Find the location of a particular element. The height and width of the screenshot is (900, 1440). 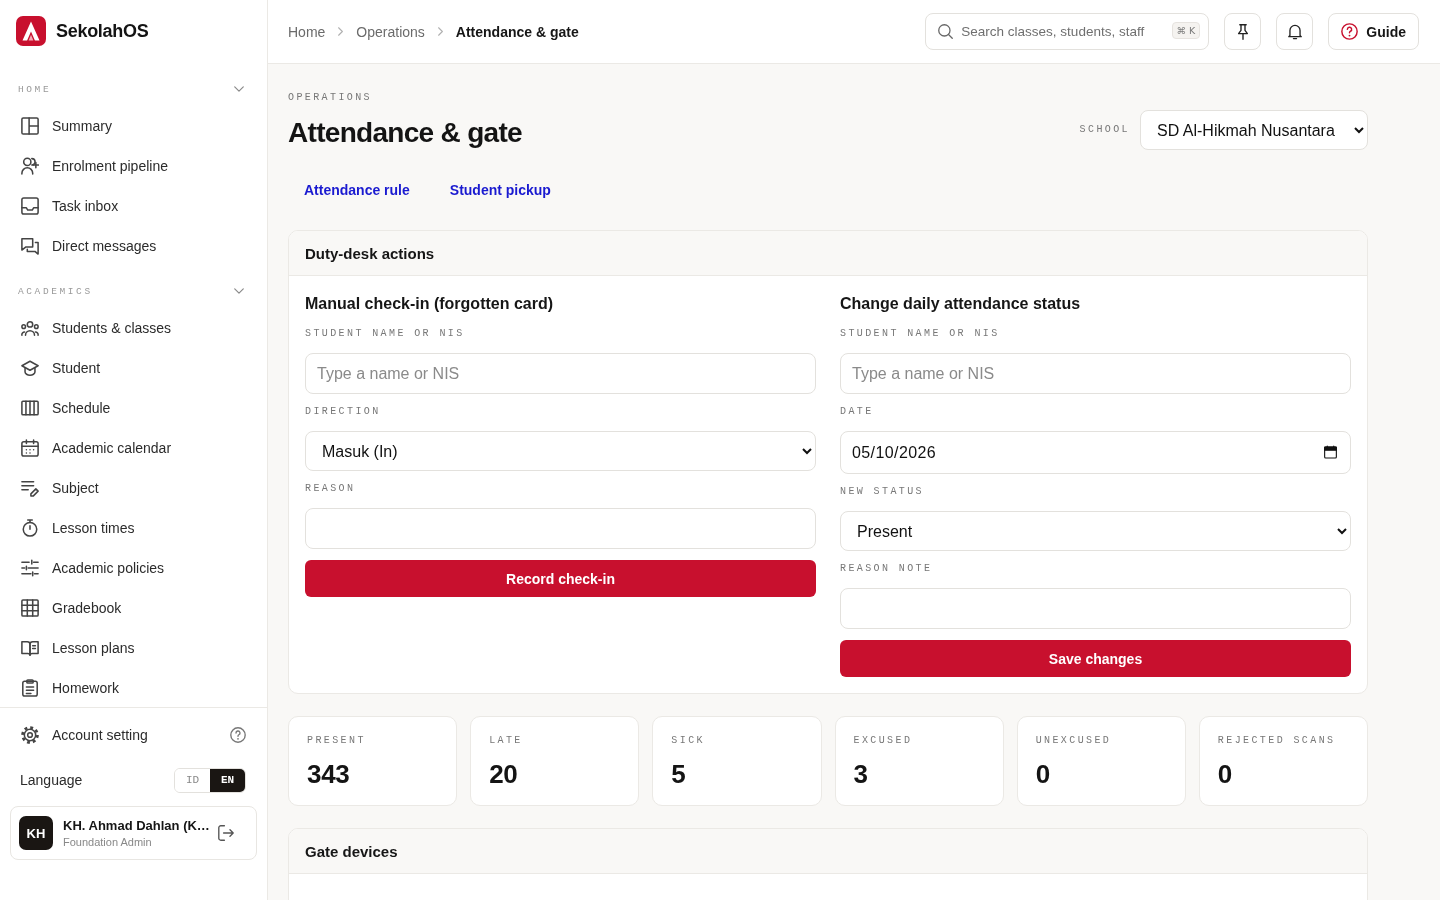

stat-value: 3 is located at coordinates (860, 774).